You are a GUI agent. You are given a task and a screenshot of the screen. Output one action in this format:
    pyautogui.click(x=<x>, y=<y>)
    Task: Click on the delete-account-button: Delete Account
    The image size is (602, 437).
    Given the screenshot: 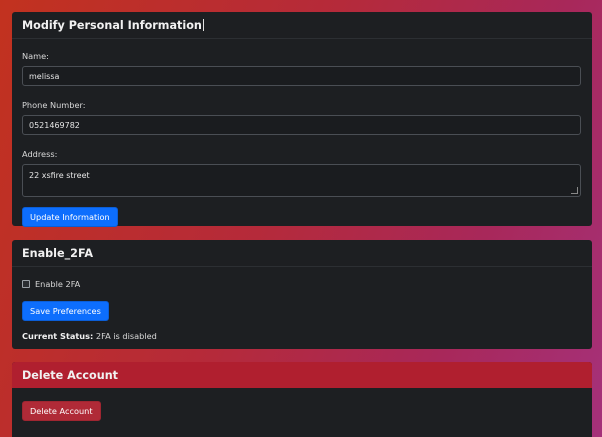 What is the action you would take?
    pyautogui.click(x=61, y=411)
    